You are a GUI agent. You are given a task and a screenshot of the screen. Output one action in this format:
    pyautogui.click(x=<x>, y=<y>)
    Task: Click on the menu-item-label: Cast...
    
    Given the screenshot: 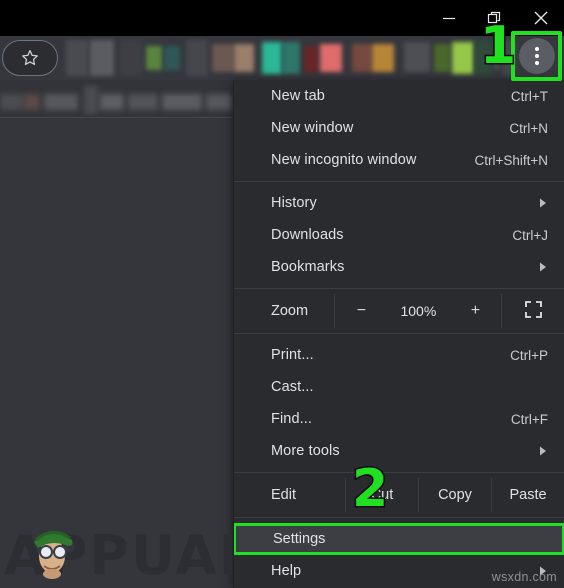 What is the action you would take?
    pyautogui.click(x=292, y=387)
    